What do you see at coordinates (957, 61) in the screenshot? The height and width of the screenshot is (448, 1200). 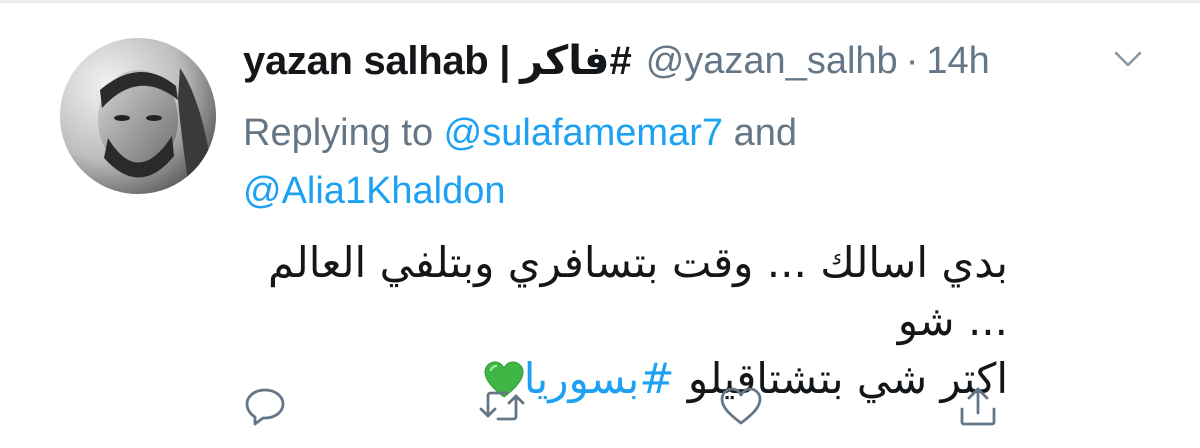 I see `tweet-timestamp: 14h` at bounding box center [957, 61].